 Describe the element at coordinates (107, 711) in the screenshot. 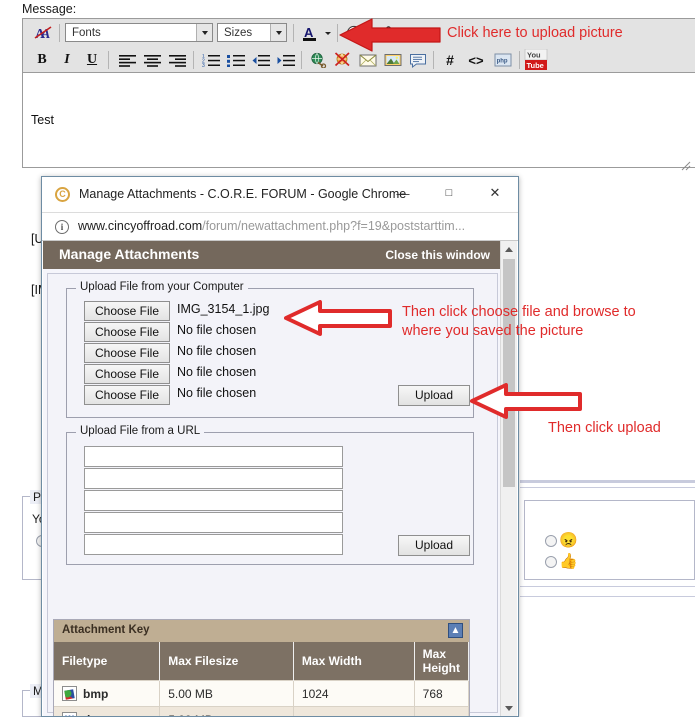

I see `cell-filetype: doc` at that location.